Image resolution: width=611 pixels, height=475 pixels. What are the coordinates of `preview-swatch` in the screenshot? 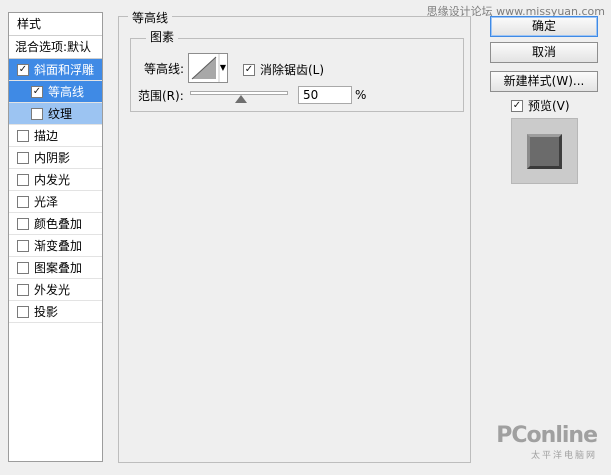 It's located at (544, 151).